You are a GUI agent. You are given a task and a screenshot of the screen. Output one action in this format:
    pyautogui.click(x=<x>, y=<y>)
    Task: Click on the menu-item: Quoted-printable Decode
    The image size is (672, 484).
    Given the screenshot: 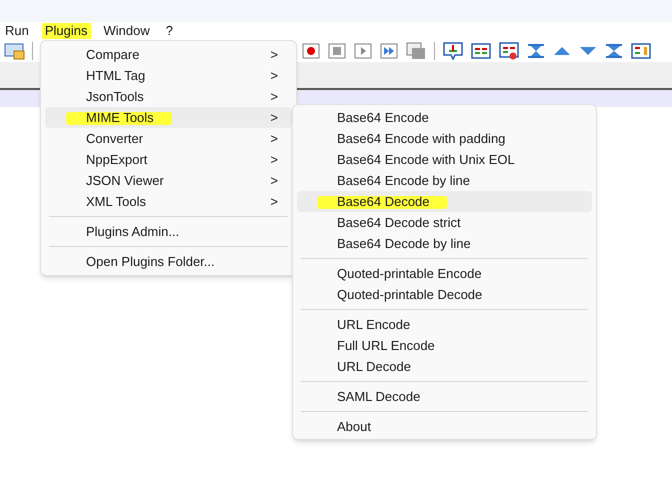 What is the action you would take?
    pyautogui.click(x=444, y=294)
    